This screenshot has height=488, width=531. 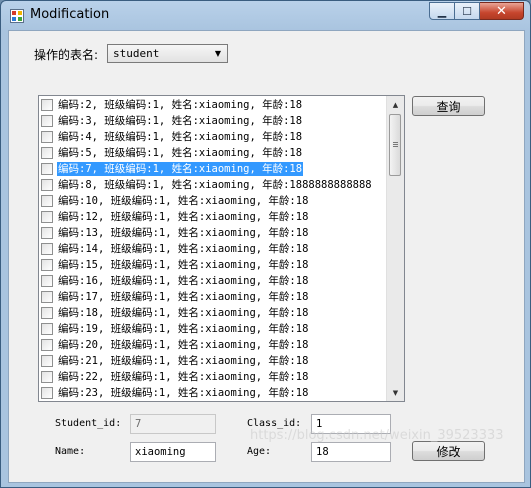 I want to click on list-item-label: 编码:2, 班级编码:1, 姓名:xiaoming, 年龄:18, so click(x=180, y=105).